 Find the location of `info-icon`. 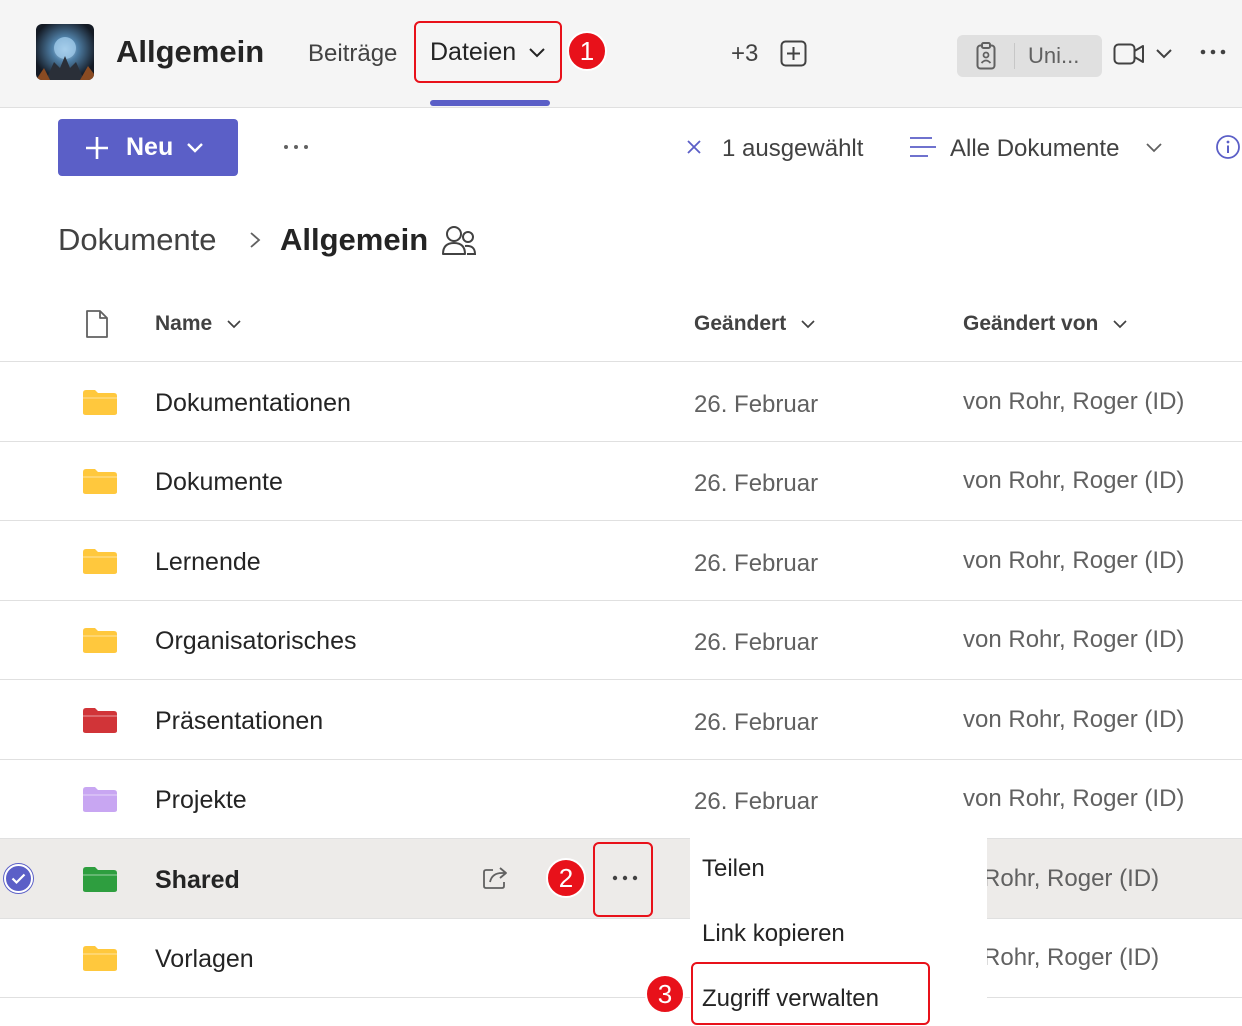

info-icon is located at coordinates (1228, 147).